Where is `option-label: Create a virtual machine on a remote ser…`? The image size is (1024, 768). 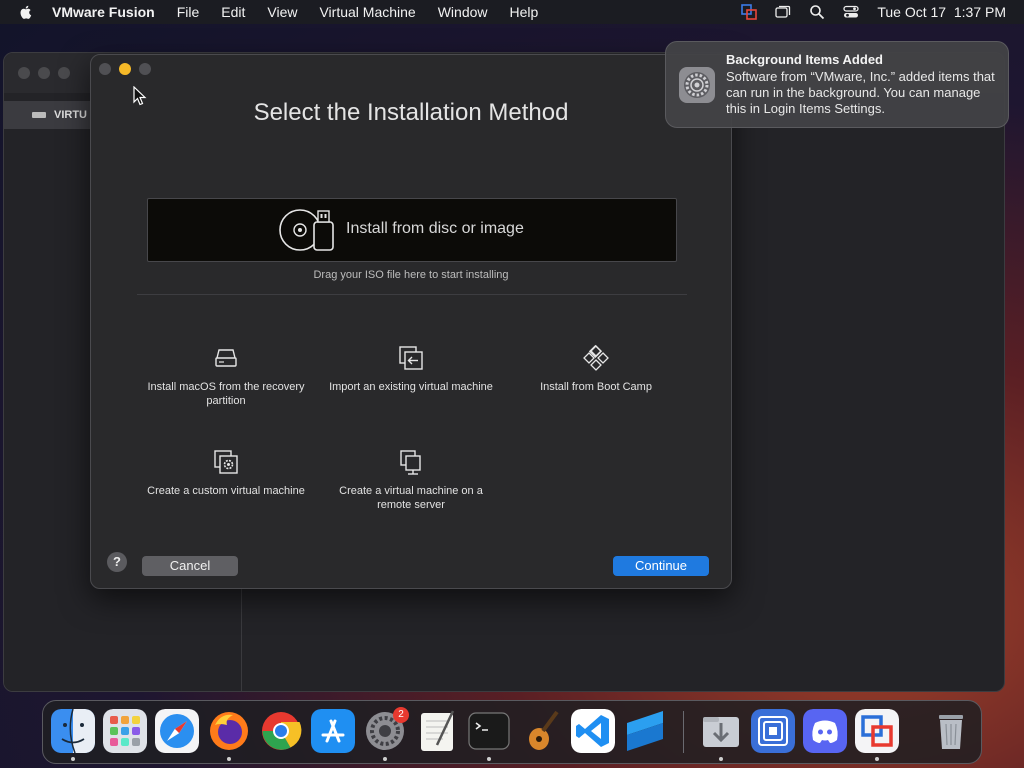
option-label: Create a virtual machine on a remote ser… is located at coordinates (411, 498).